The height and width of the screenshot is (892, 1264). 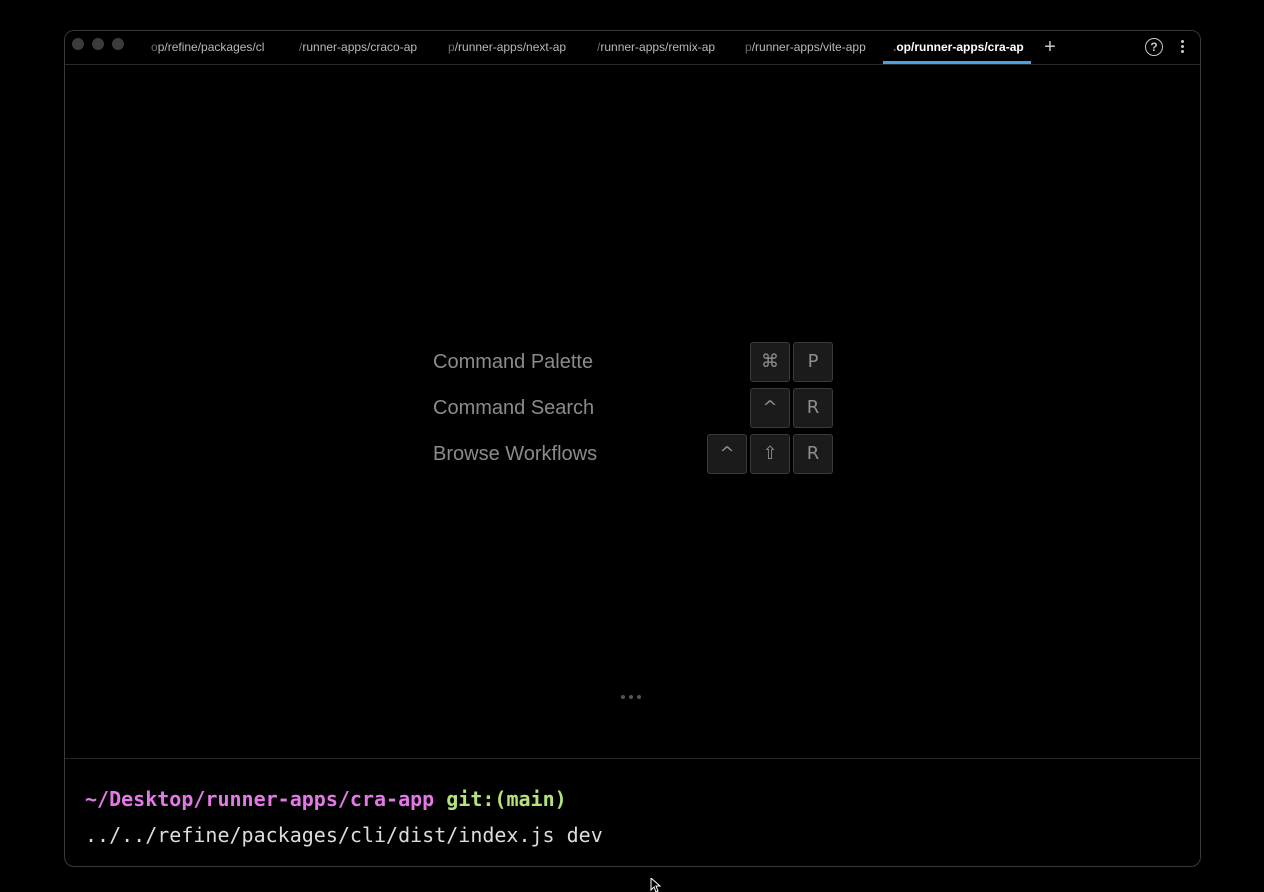 I want to click on pane-divider, so click(x=632, y=758).